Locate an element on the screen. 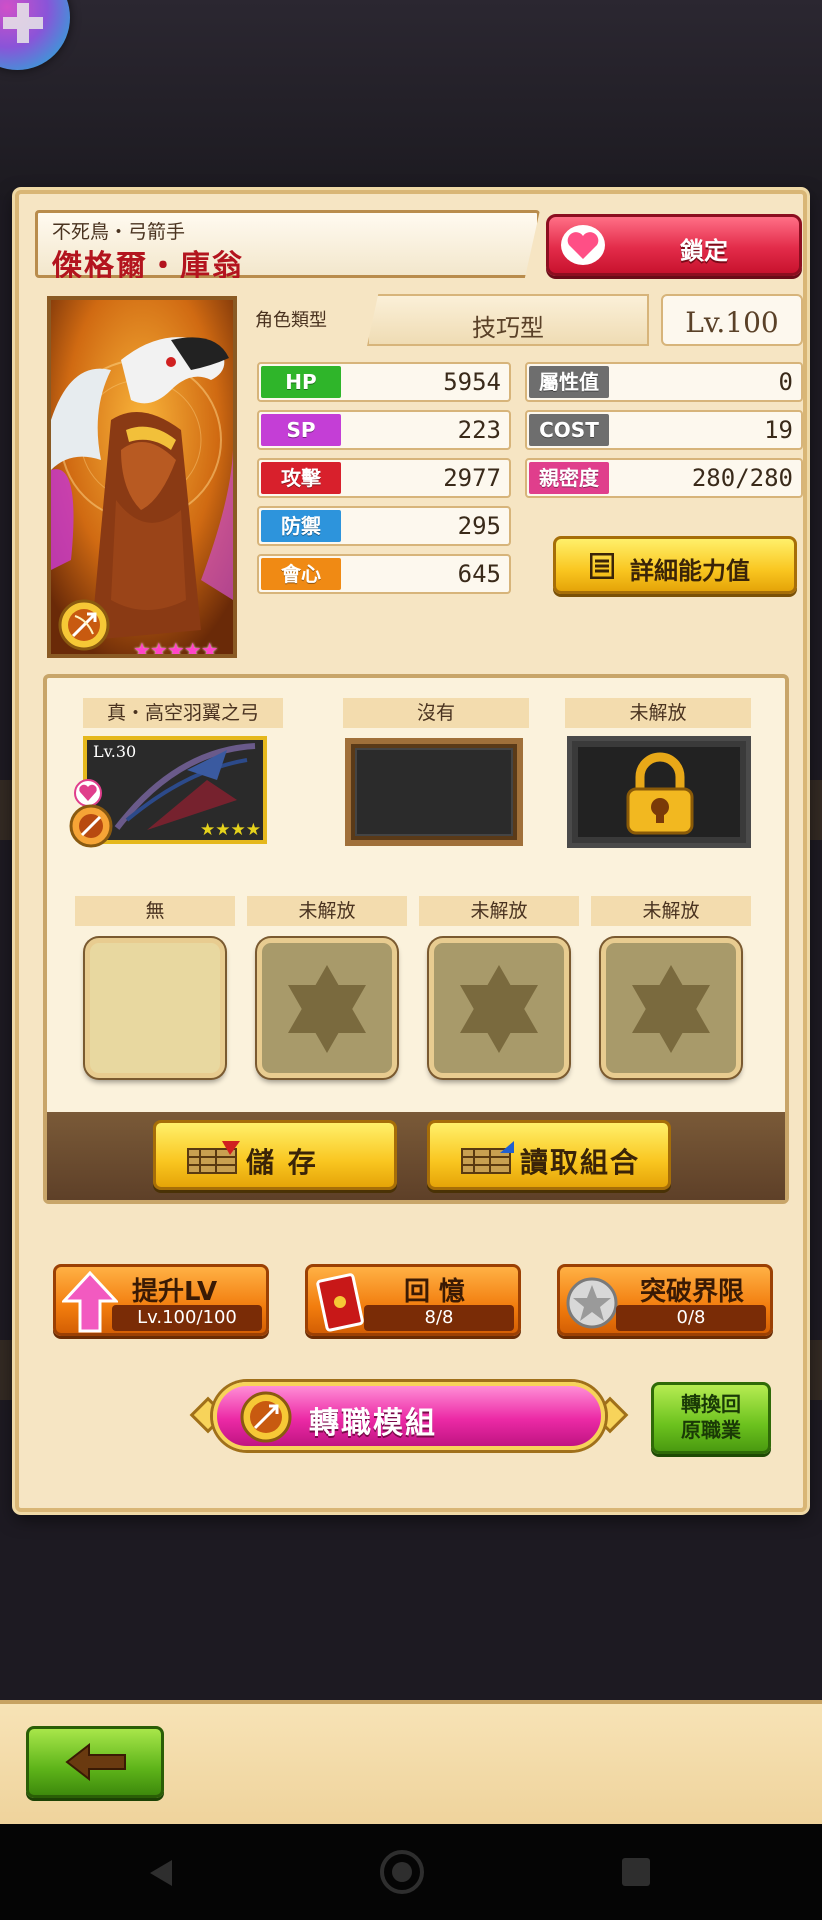  stat-defense-label: 防禦 is located at coordinates (301, 526).